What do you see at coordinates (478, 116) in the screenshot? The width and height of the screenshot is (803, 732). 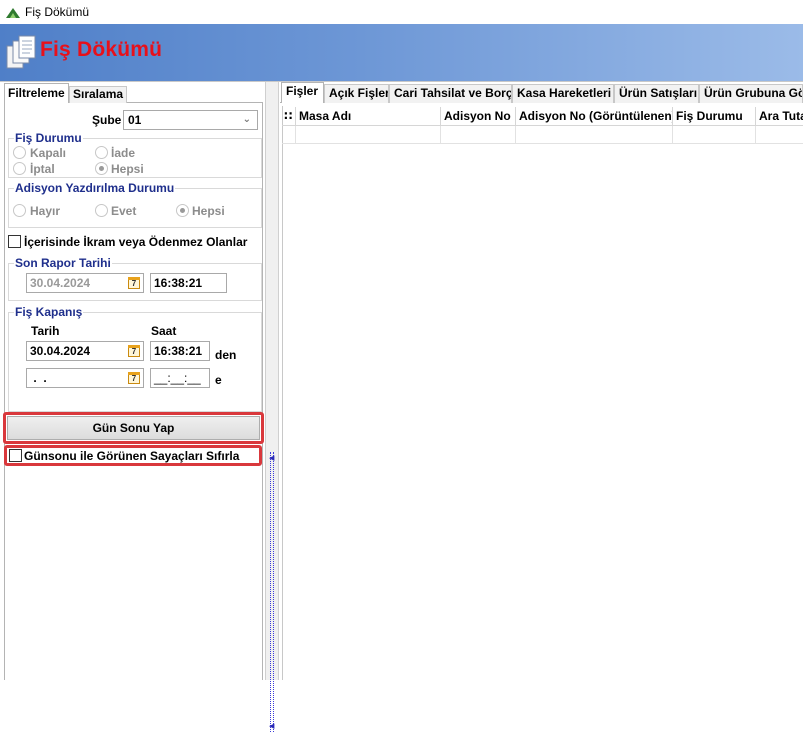 I see `column-adisyon-no: Adisyon No` at bounding box center [478, 116].